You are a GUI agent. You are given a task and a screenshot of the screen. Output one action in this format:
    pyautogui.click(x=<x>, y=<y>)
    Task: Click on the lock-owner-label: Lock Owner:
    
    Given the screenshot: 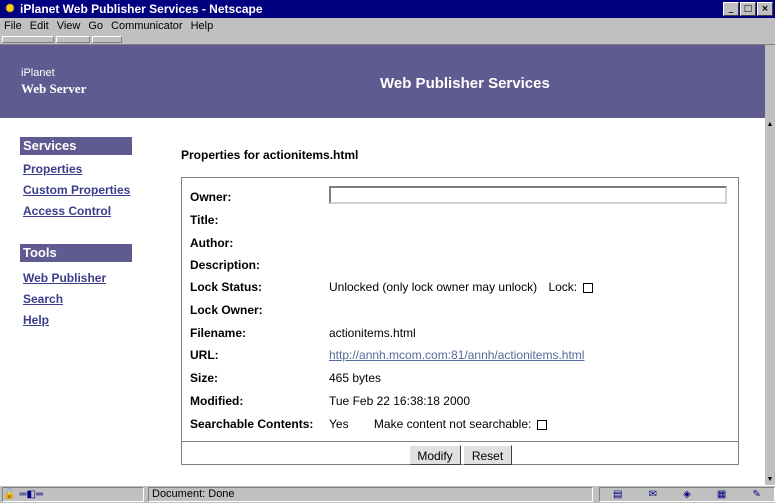 What is the action you would take?
    pyautogui.click(x=226, y=310)
    